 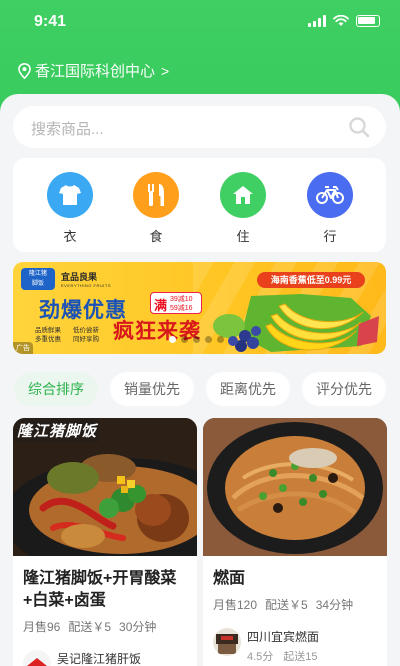 I want to click on category-label: 住, so click(x=243, y=236).